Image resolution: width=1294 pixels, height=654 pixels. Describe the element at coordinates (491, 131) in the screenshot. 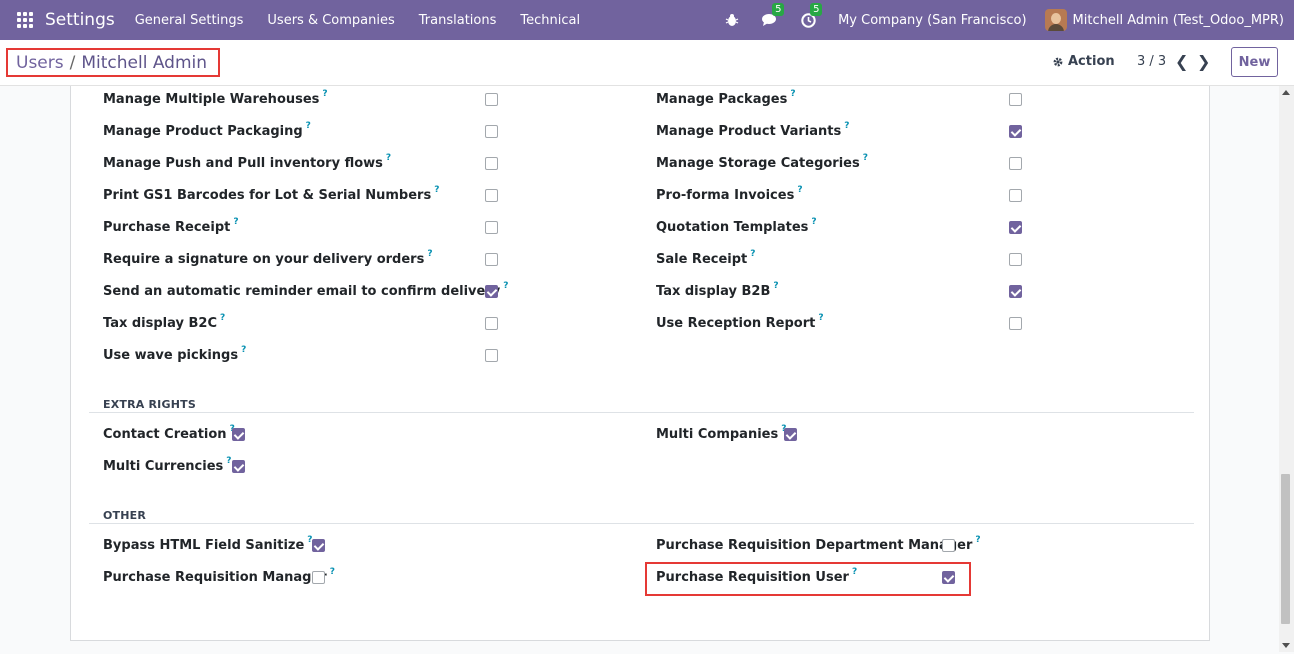

I see `checkbox-manage-product-packaging` at that location.